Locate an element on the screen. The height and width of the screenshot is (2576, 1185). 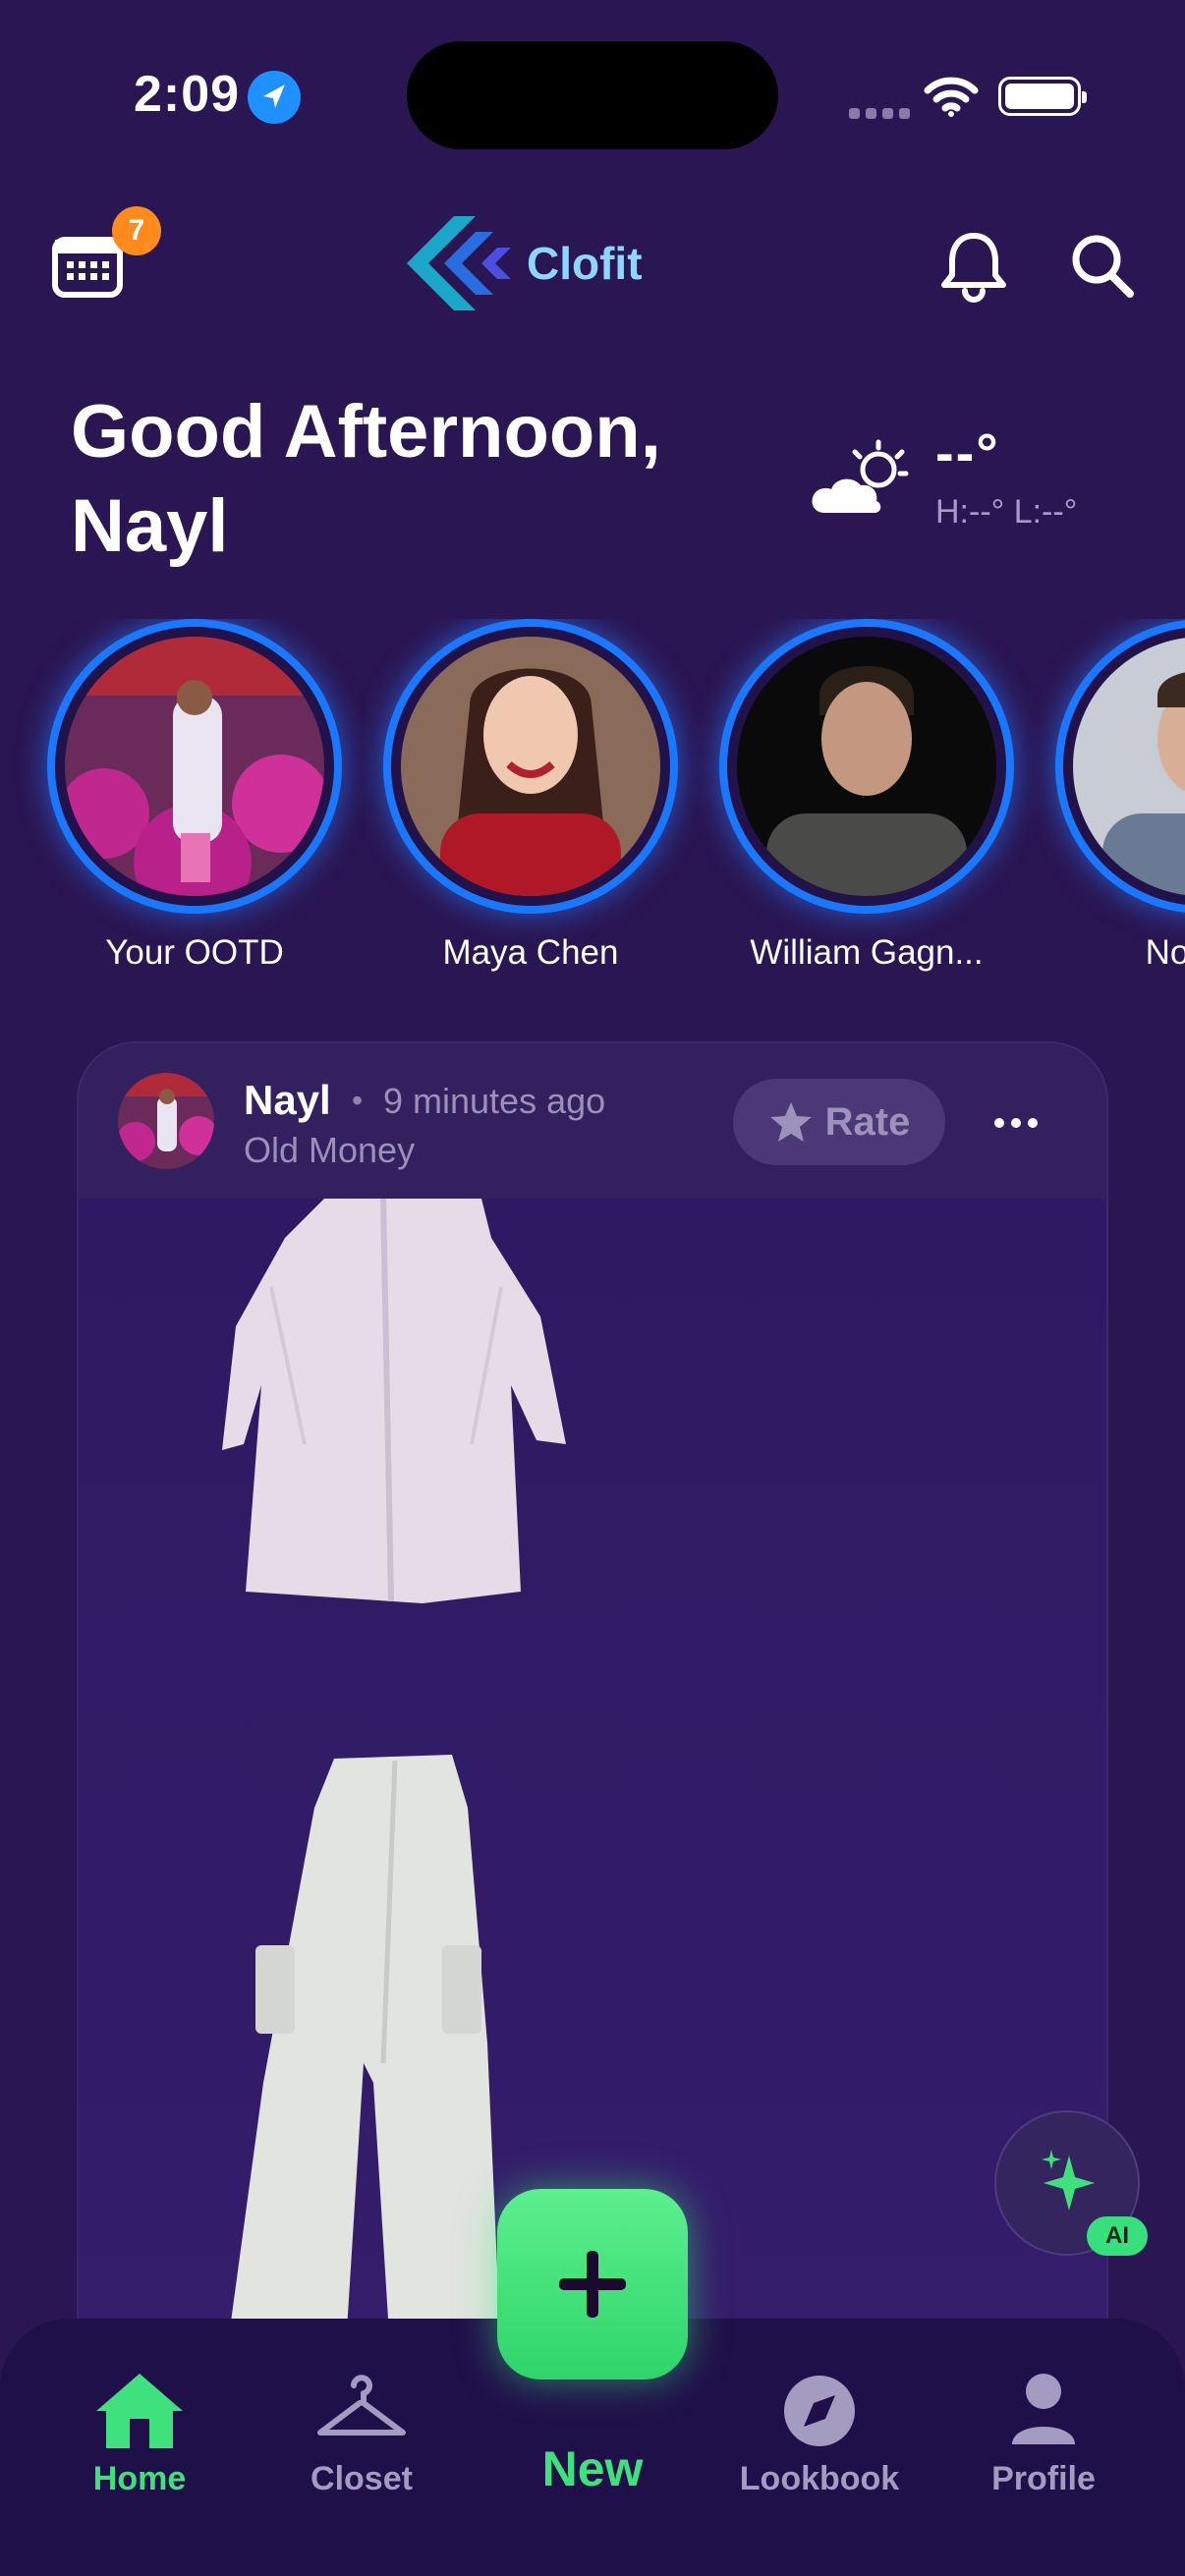
nav-home: Home is located at coordinates (139, 2428).